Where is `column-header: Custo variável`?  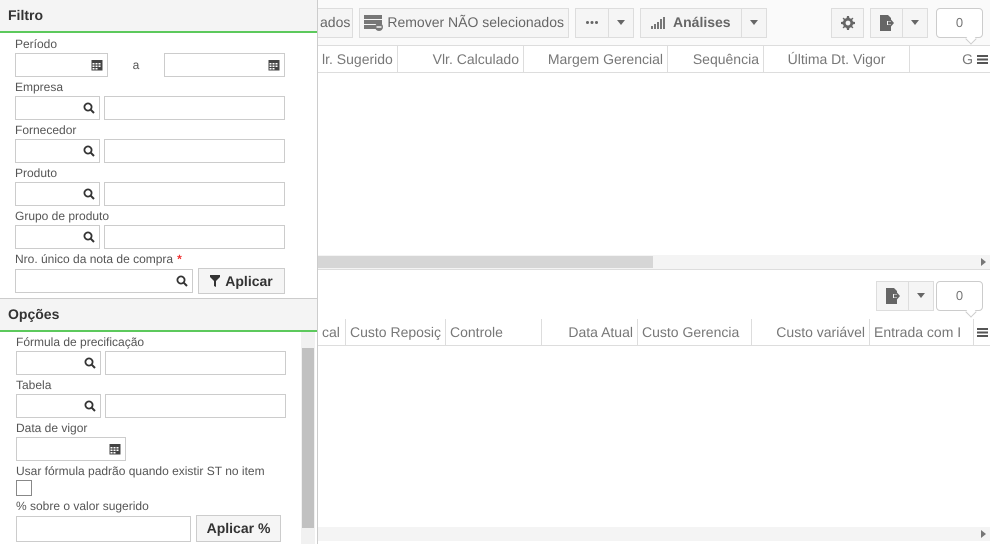 column-header: Custo variável is located at coordinates (811, 332).